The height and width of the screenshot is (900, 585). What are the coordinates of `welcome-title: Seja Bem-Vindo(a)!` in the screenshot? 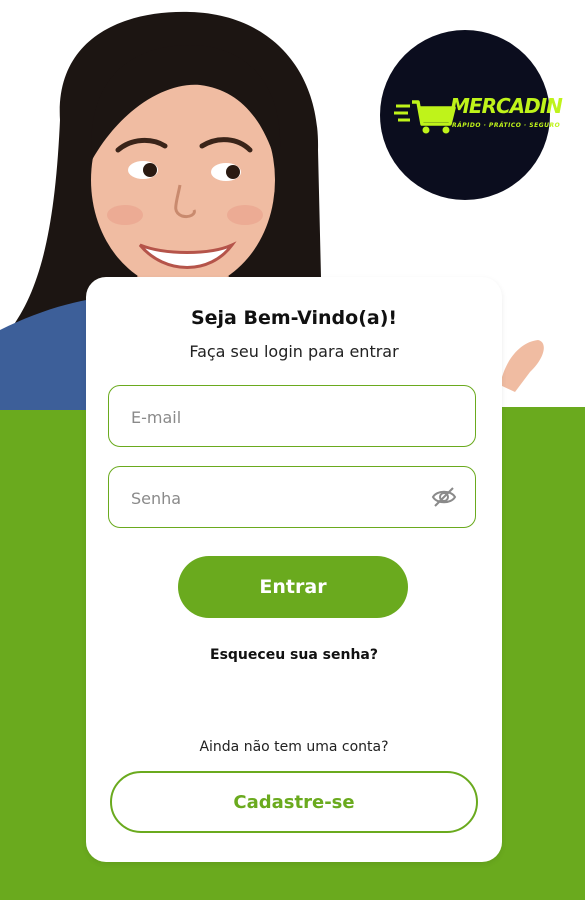 It's located at (294, 318).